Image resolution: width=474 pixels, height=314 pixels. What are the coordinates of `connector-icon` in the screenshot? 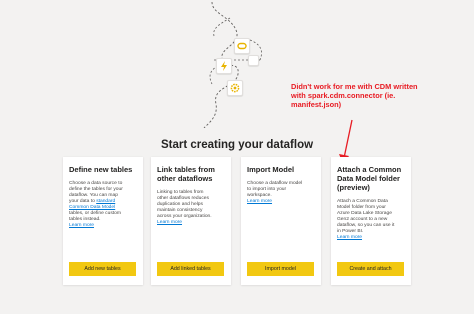 It's located at (242, 46).